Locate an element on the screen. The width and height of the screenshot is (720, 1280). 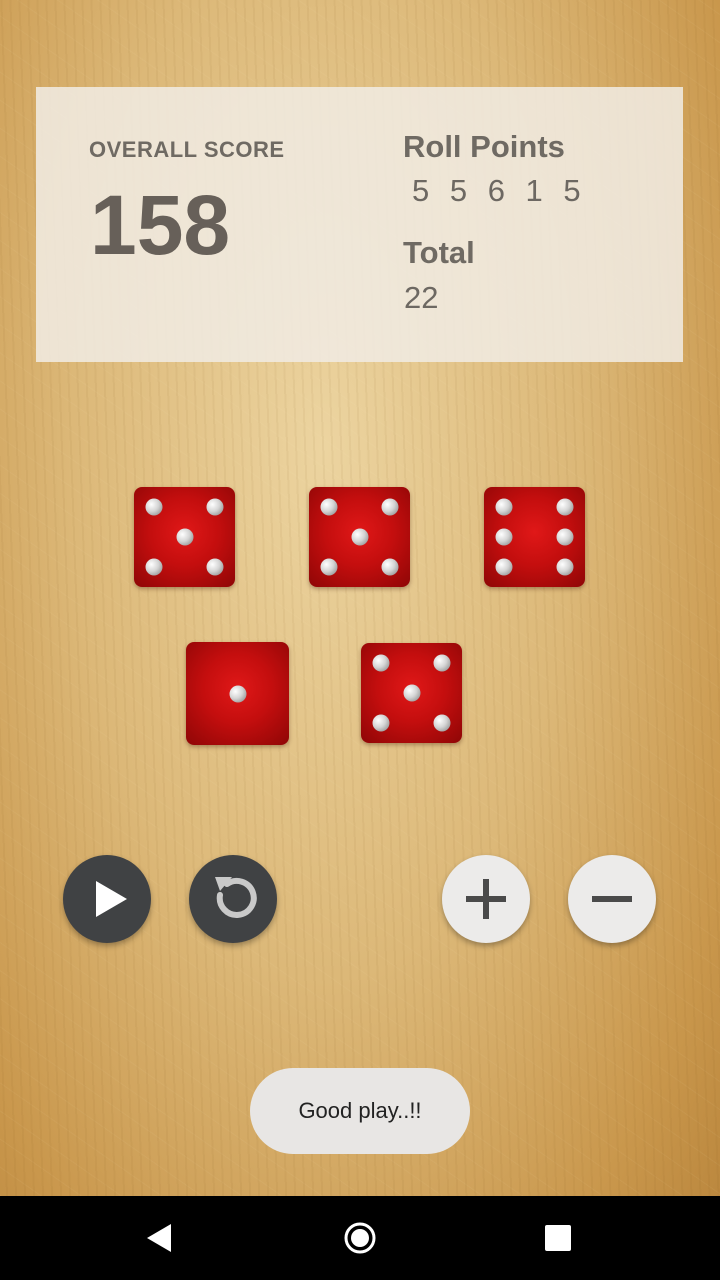
recents-square-icon is located at coordinates (558, 1238).